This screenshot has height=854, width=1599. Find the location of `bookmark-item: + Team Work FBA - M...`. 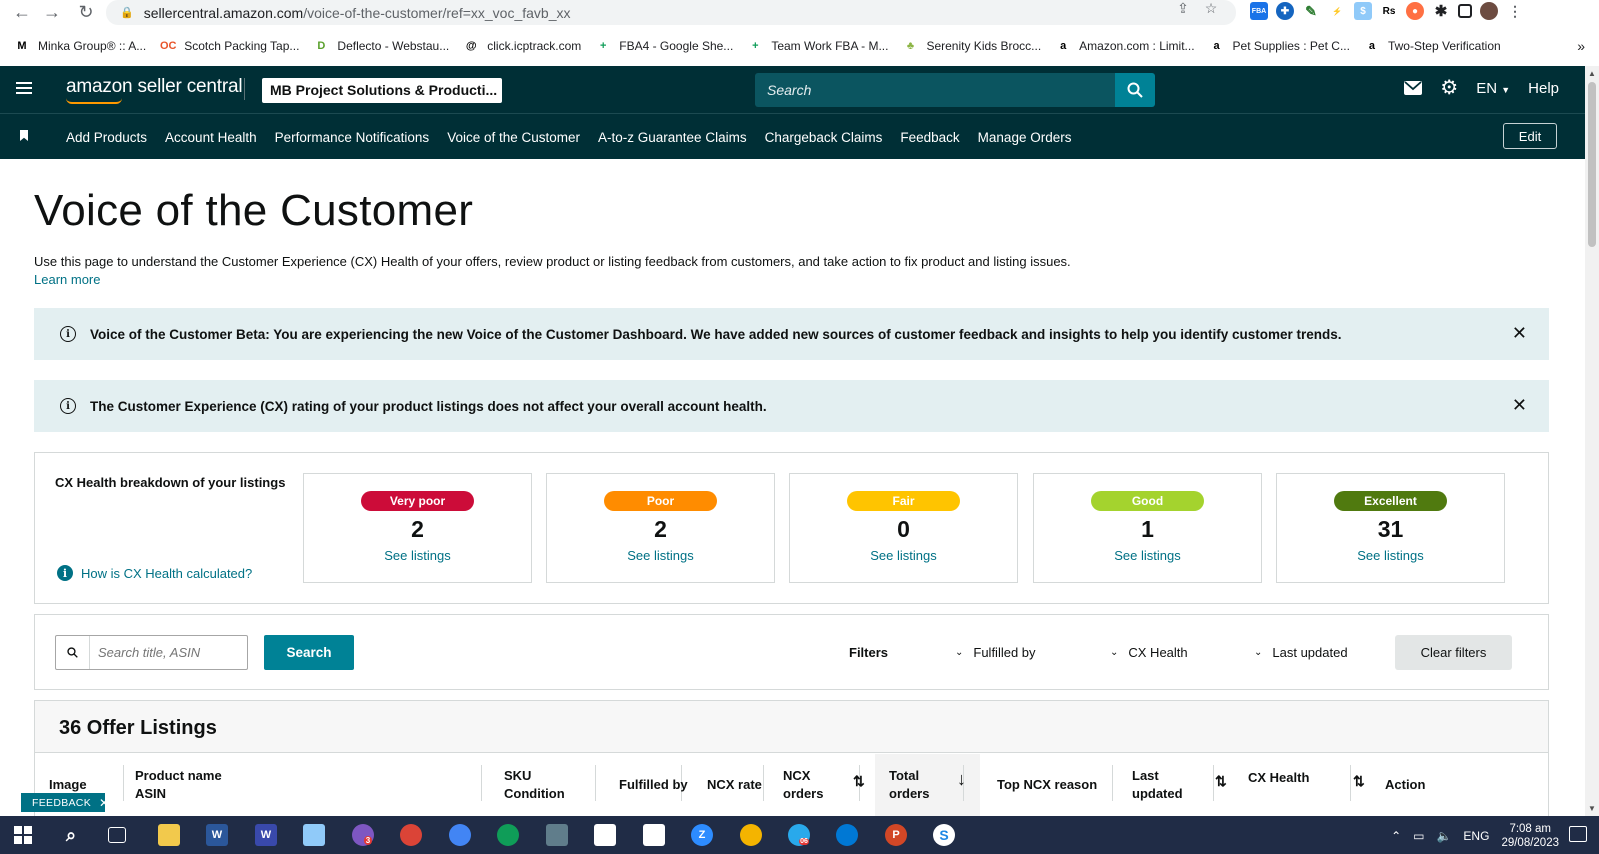

bookmark-item: + Team Work FBA - M... is located at coordinates (817, 46).